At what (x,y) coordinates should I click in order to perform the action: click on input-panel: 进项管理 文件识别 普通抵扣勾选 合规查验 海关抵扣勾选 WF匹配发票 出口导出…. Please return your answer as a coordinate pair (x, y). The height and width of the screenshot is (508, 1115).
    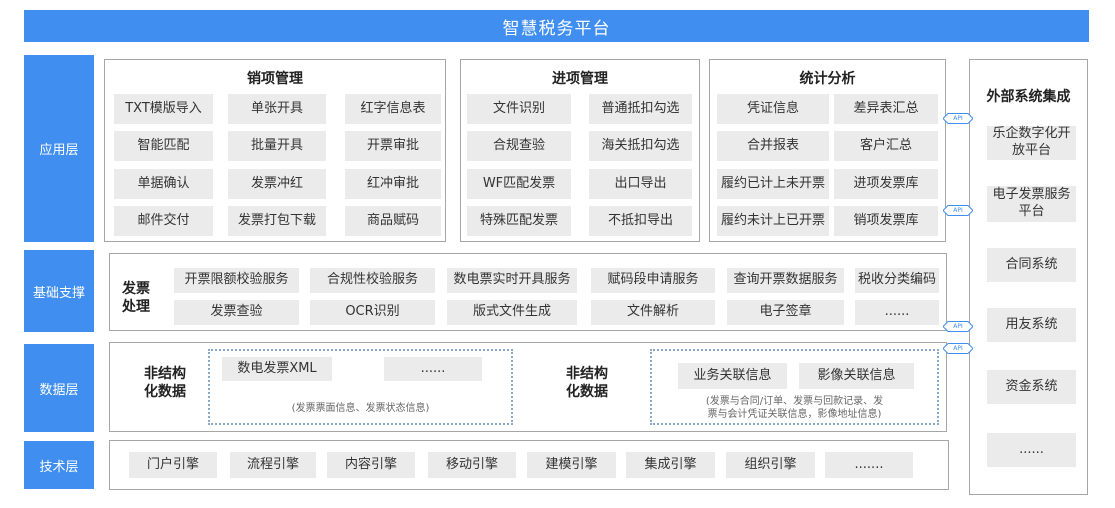
    Looking at the image, I should click on (580, 150).